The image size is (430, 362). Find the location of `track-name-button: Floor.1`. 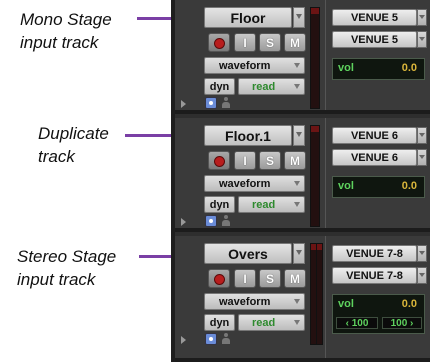

track-name-button: Floor.1 is located at coordinates (248, 135).